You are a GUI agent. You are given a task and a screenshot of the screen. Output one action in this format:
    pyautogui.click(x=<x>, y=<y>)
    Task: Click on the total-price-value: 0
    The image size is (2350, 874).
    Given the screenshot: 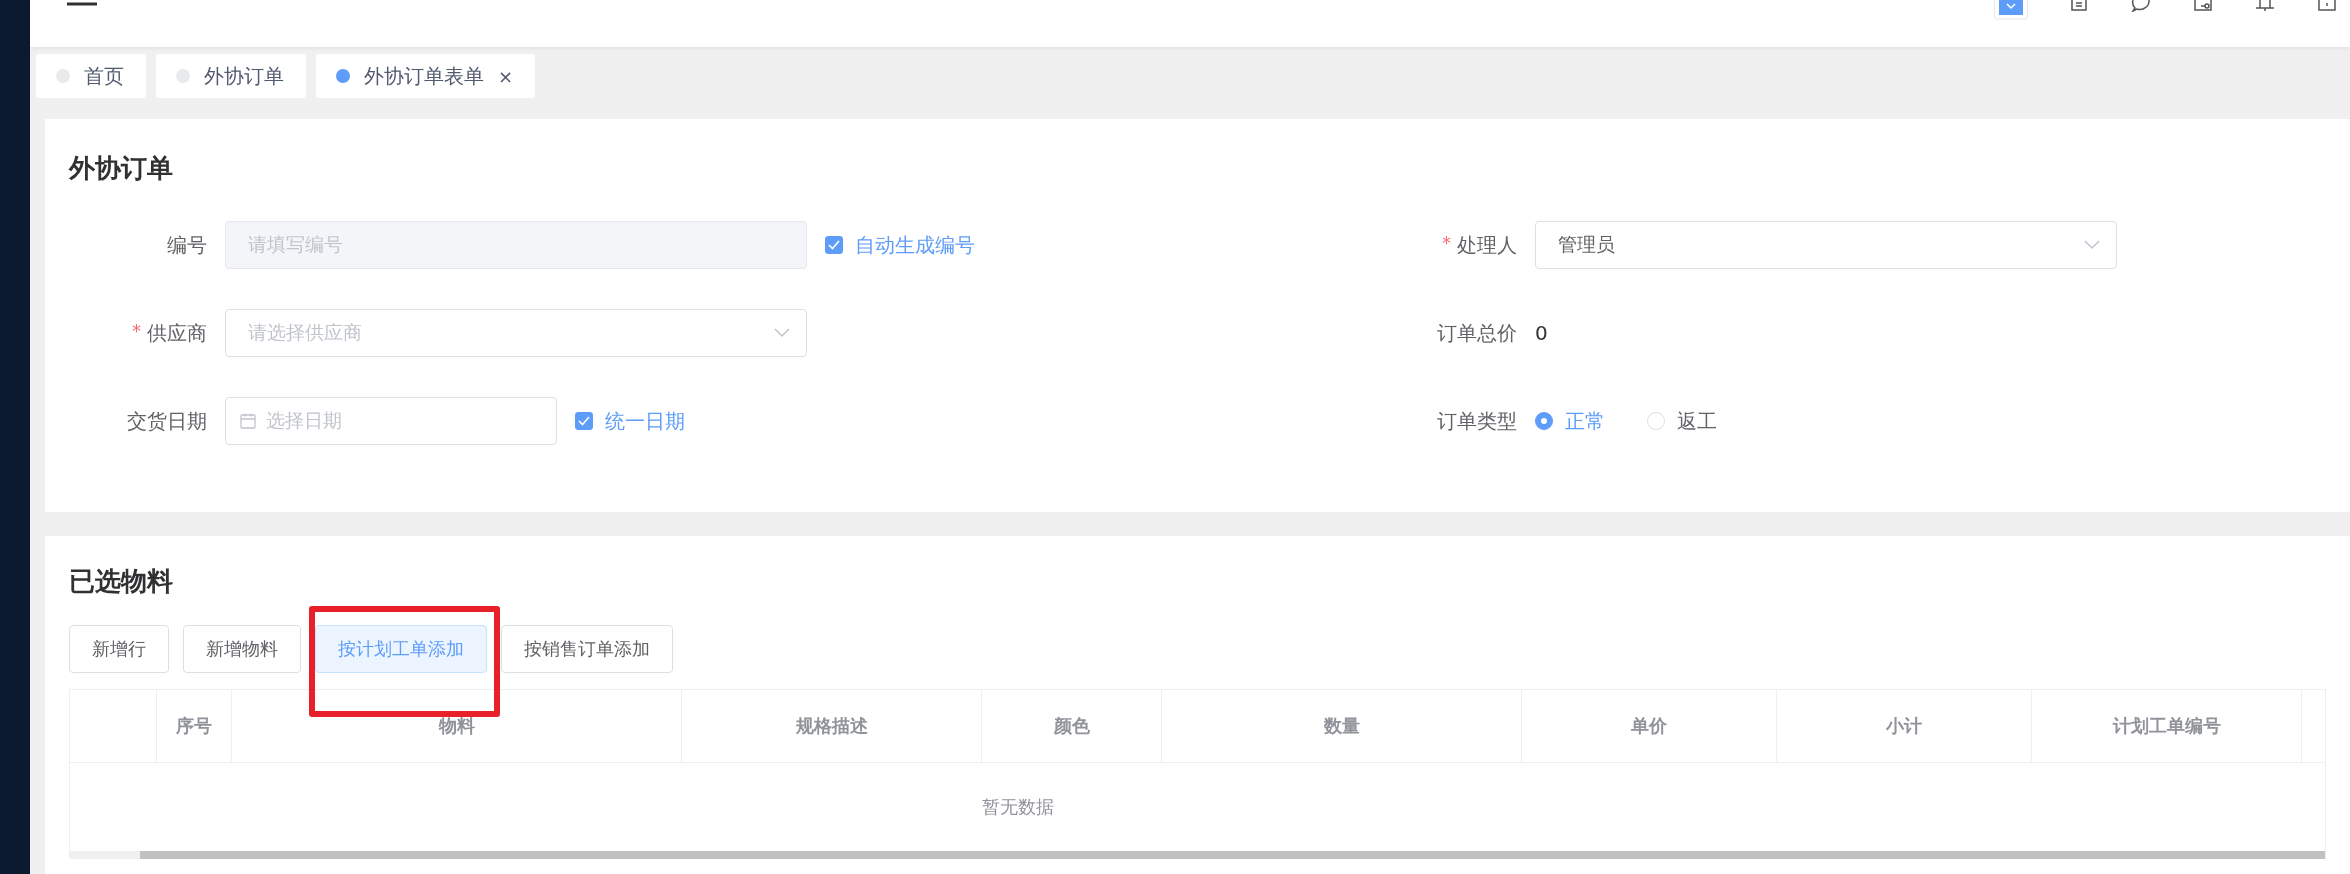 What is the action you would take?
    pyautogui.click(x=1541, y=333)
    